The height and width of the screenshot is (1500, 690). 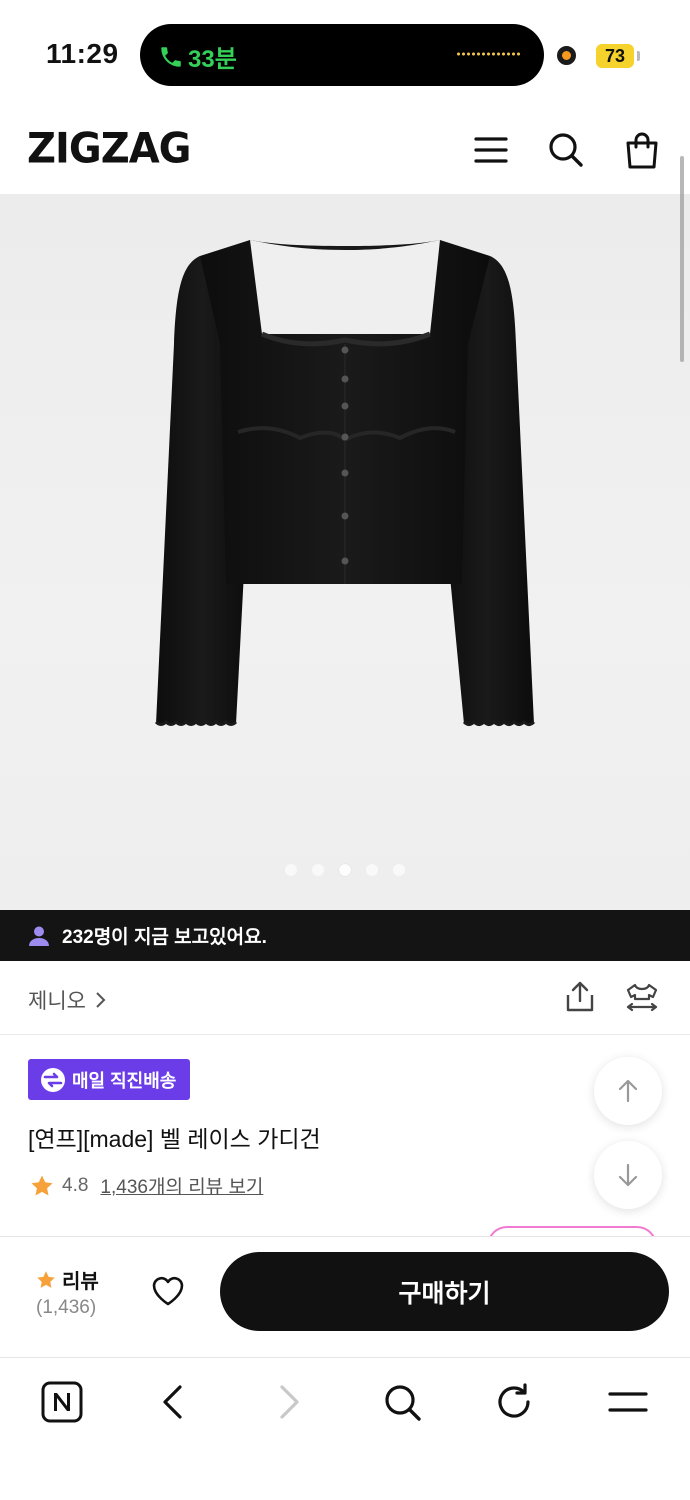 What do you see at coordinates (345, 935) in the screenshot?
I see `live-viewers-banner: 232명이 지금 보고있어요.` at bounding box center [345, 935].